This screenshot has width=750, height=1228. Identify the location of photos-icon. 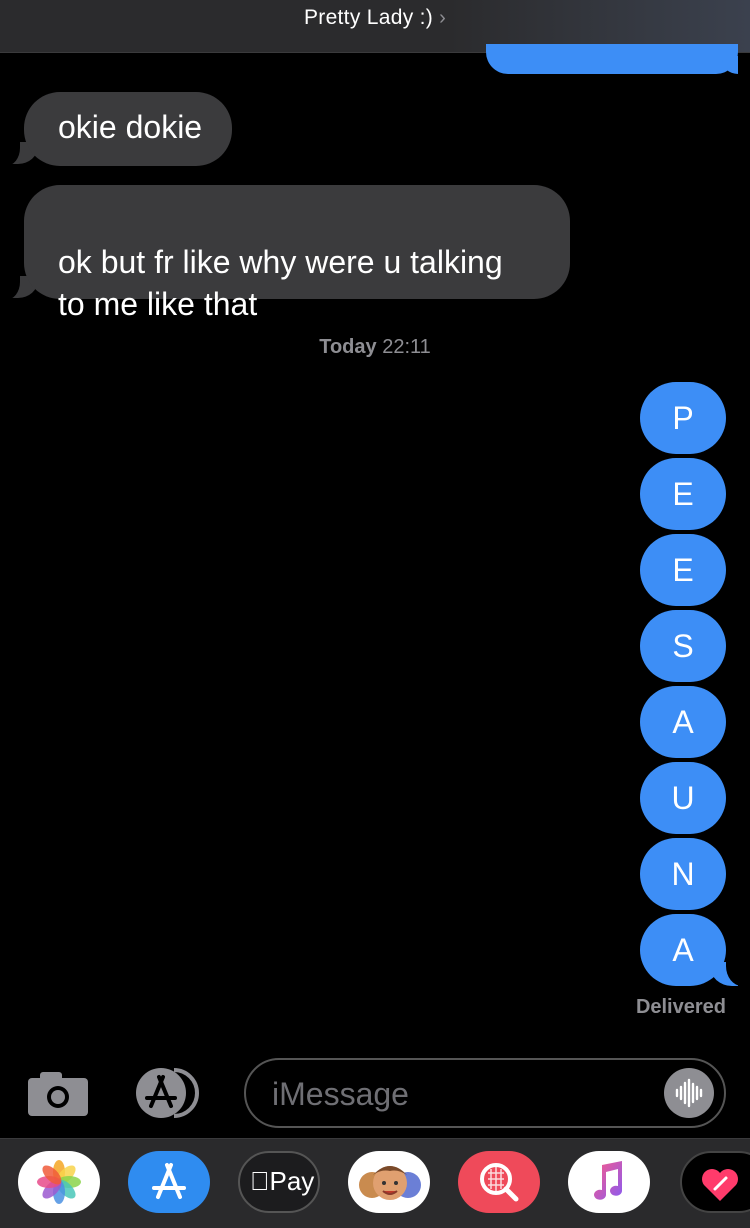
(59, 1182).